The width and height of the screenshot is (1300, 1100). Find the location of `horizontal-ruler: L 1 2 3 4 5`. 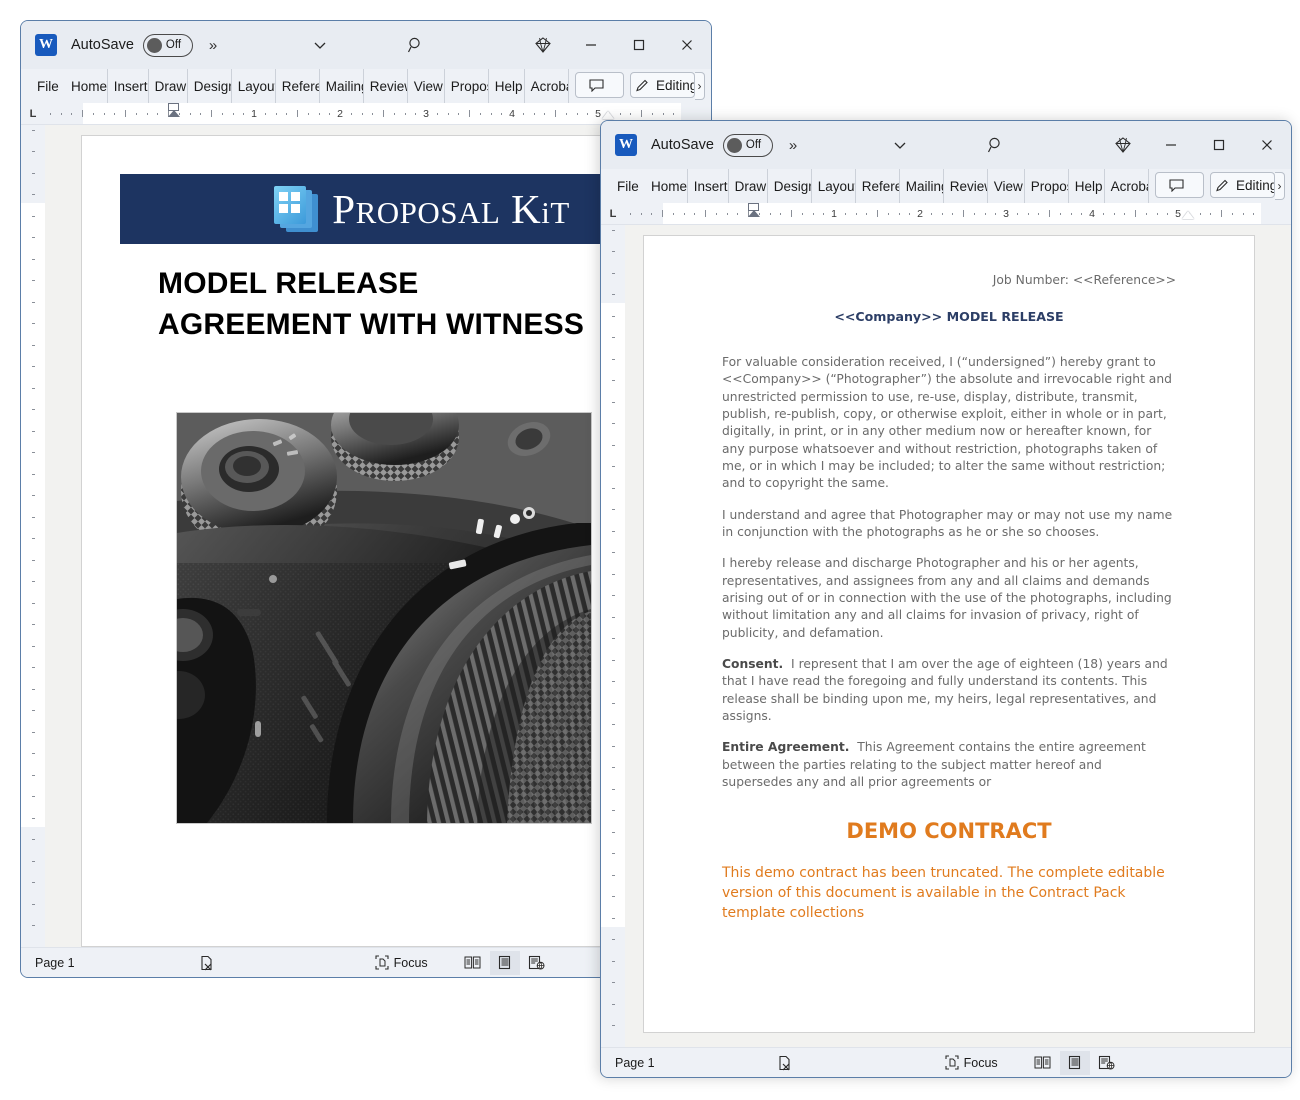

horizontal-ruler: L 1 2 3 4 5 is located at coordinates (946, 218).